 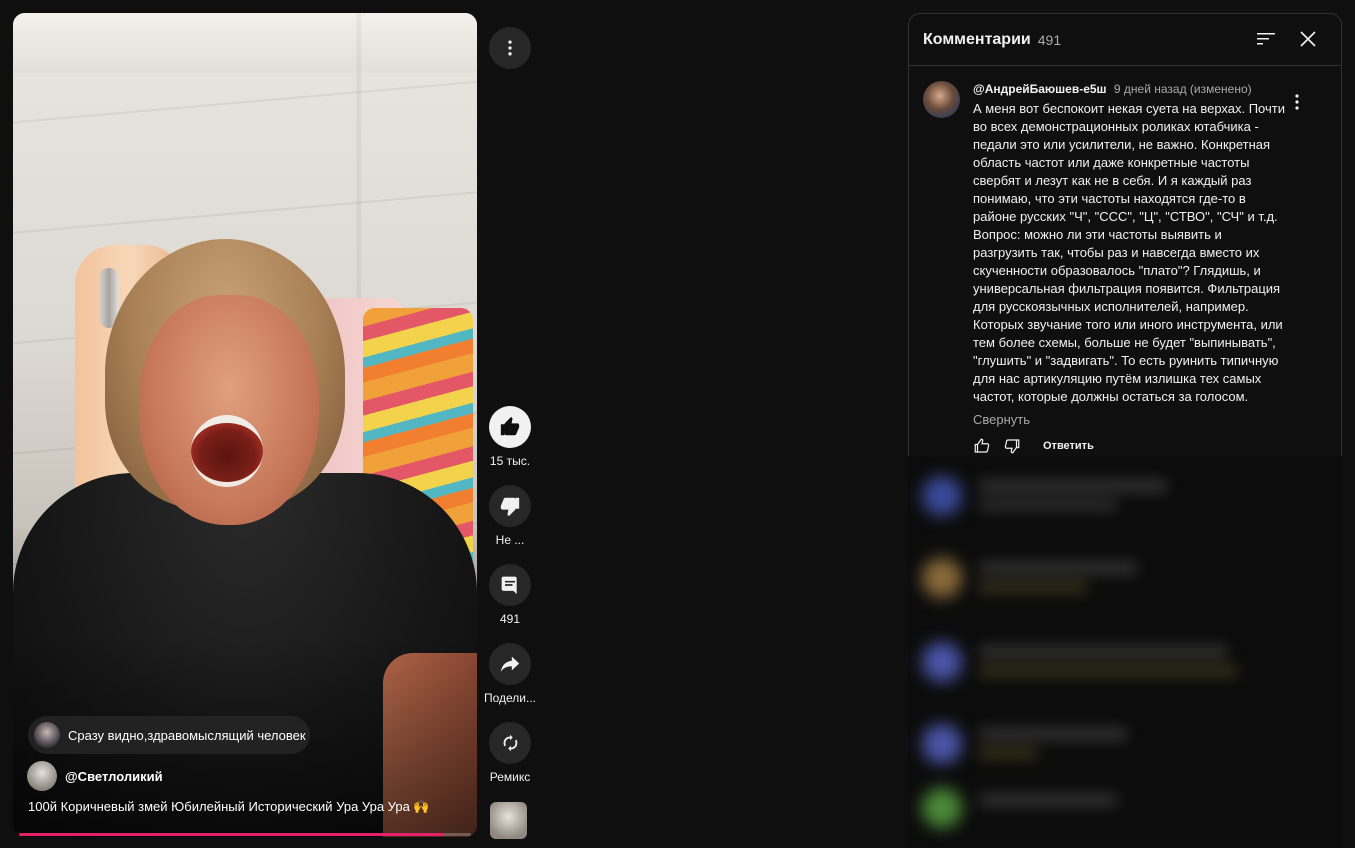 I want to click on comments-panel-header: Комментарии 491, so click(x=1125, y=40).